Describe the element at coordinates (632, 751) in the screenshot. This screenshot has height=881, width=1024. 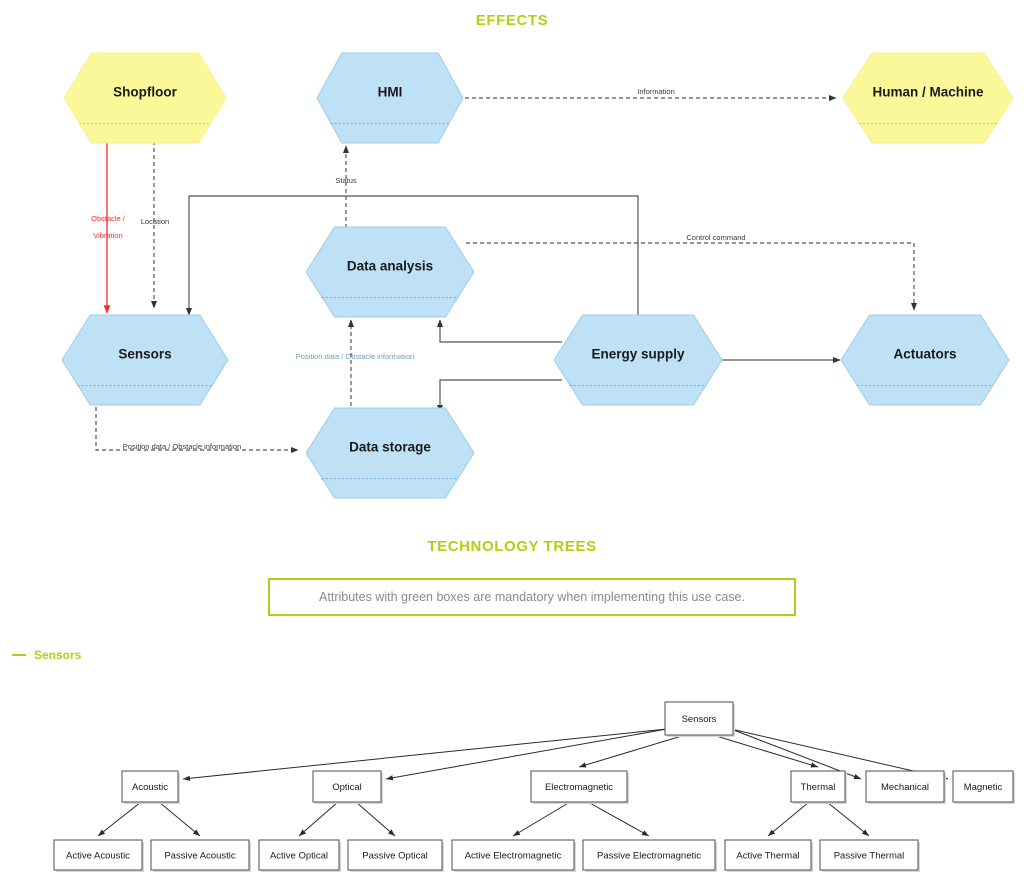
I see `tree-edge-root-electromagnetic` at that location.